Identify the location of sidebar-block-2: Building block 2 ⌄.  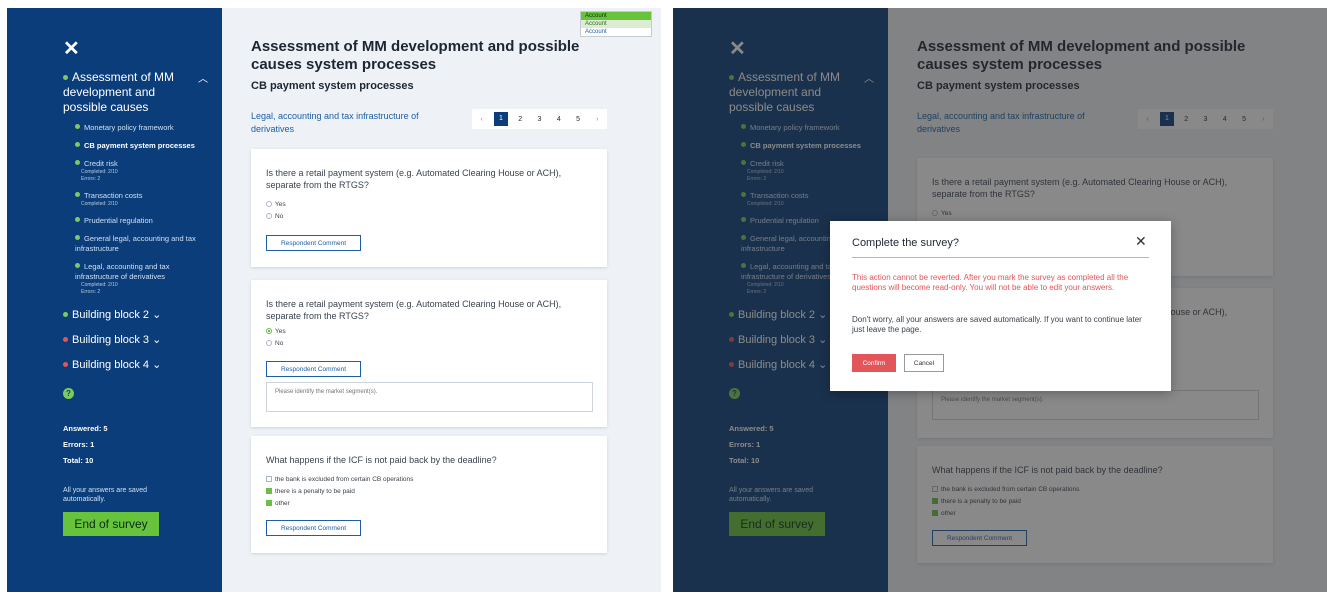
(135, 314).